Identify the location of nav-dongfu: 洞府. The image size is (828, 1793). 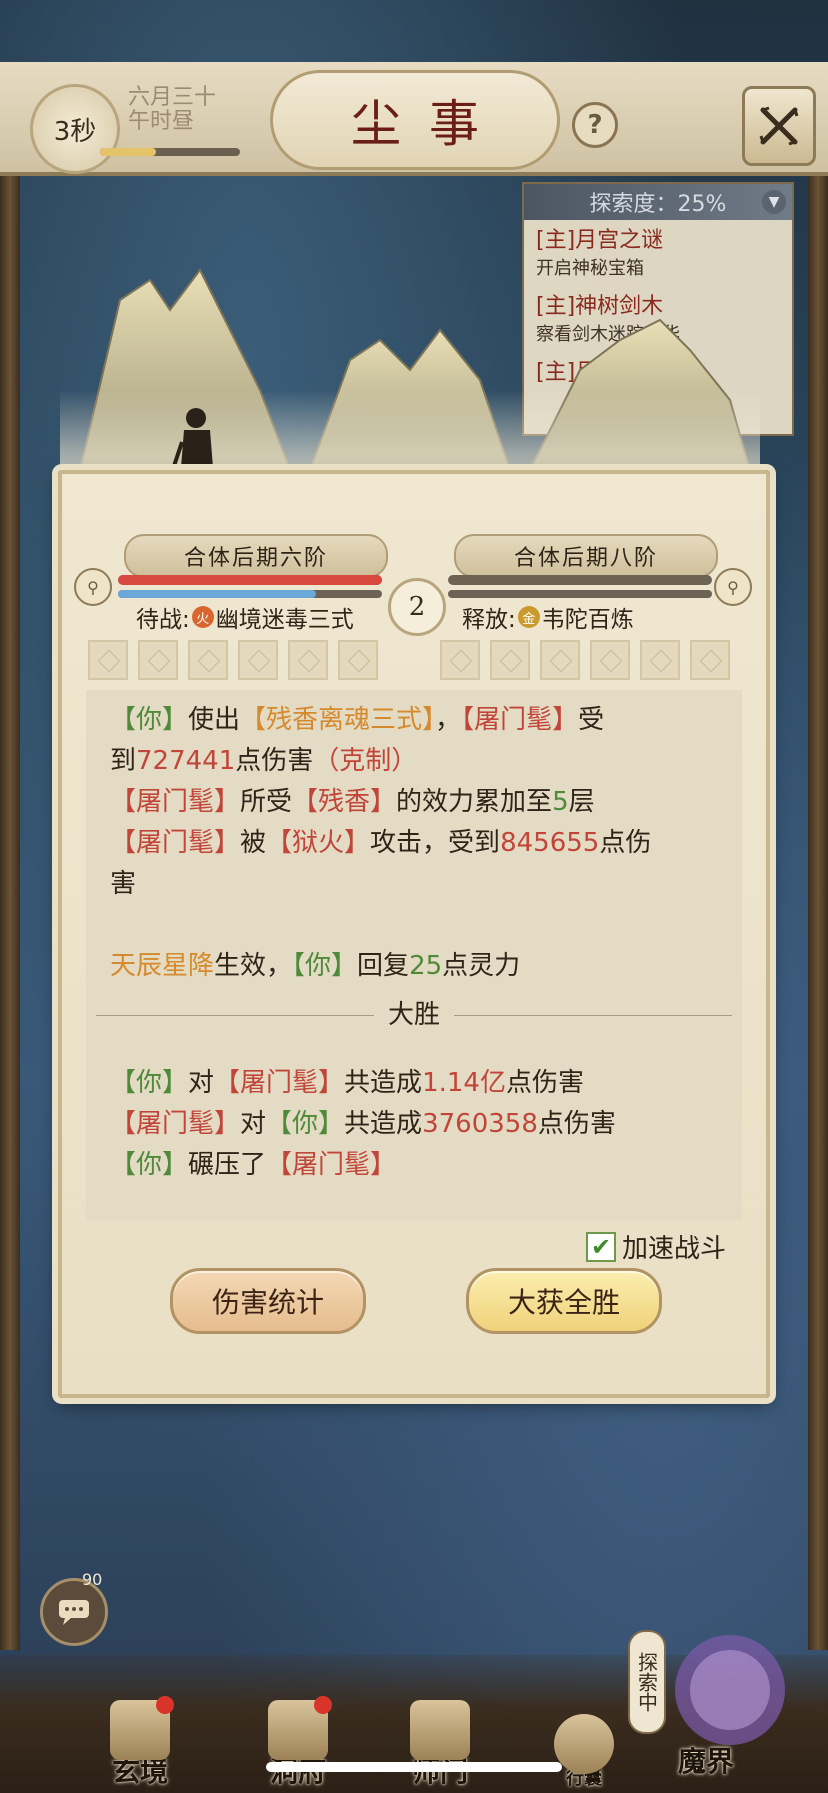
(298, 1743).